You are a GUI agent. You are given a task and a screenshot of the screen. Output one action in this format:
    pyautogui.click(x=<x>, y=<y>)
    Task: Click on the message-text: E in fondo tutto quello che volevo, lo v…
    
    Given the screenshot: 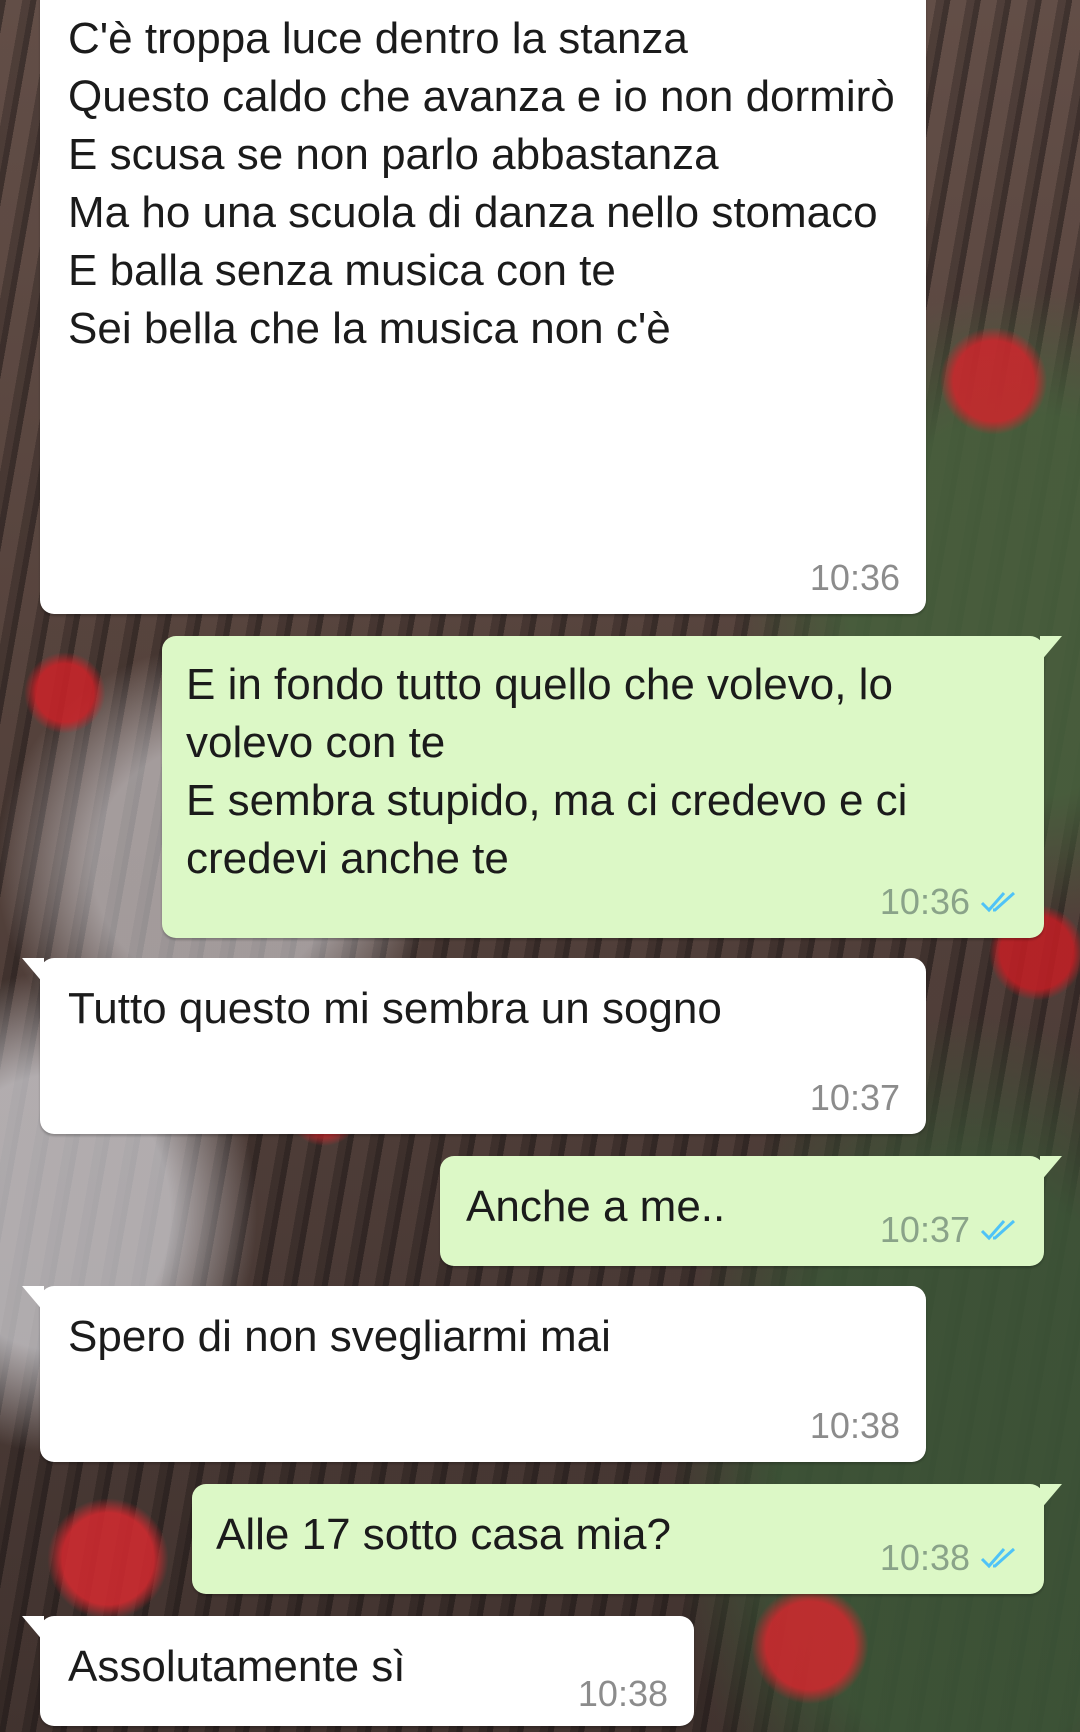 What is the action you would take?
    pyautogui.click(x=547, y=771)
    